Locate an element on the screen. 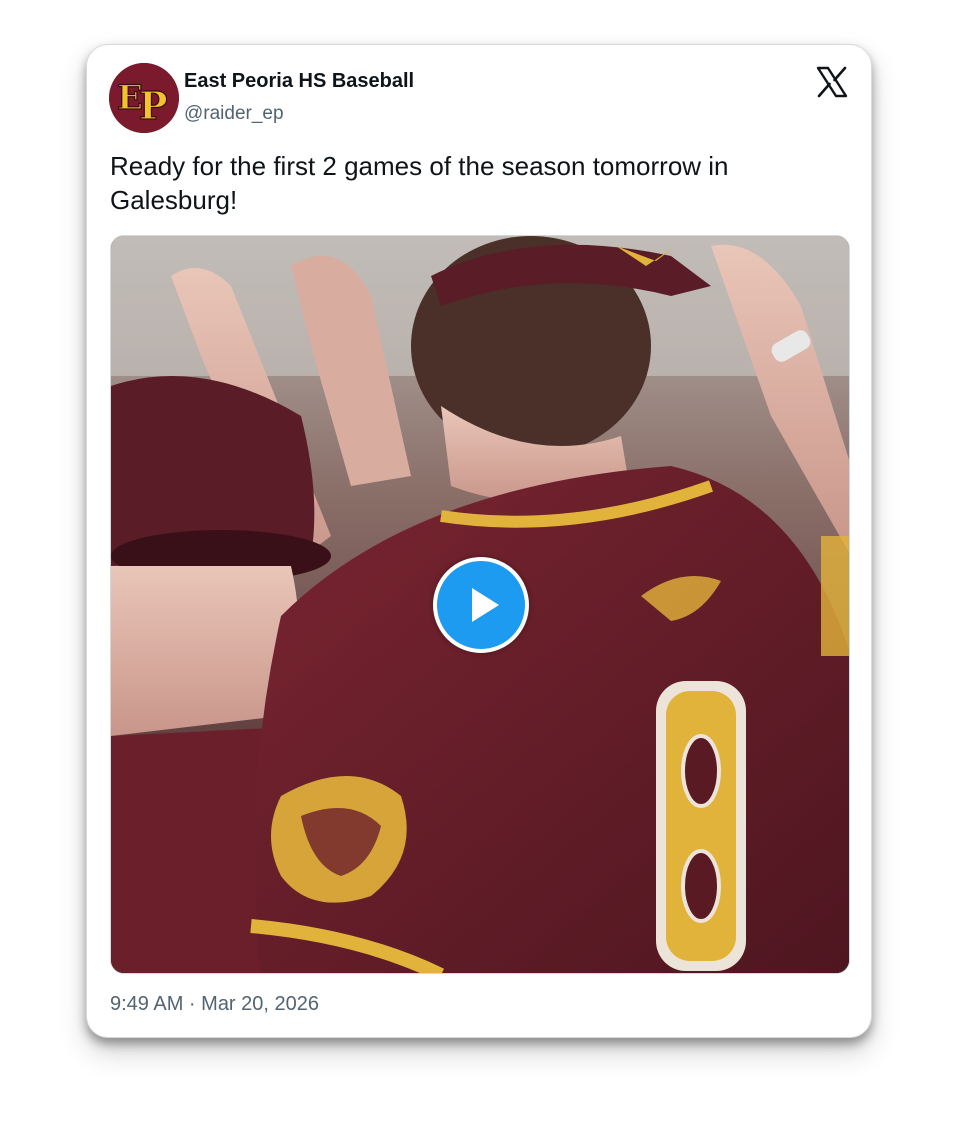 This screenshot has width=959, height=1131. svg-text: P is located at coordinates (153, 105).